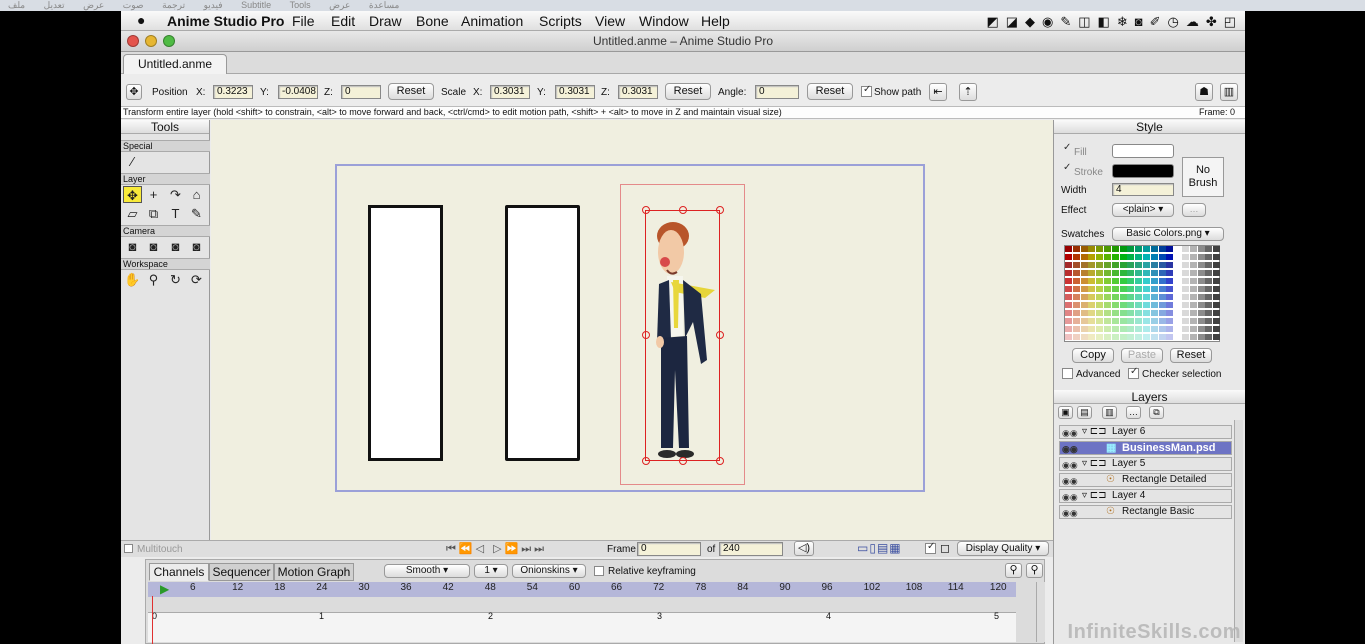  What do you see at coordinates (938, 92) in the screenshot?
I see `align-left-icon: ⇤` at bounding box center [938, 92].